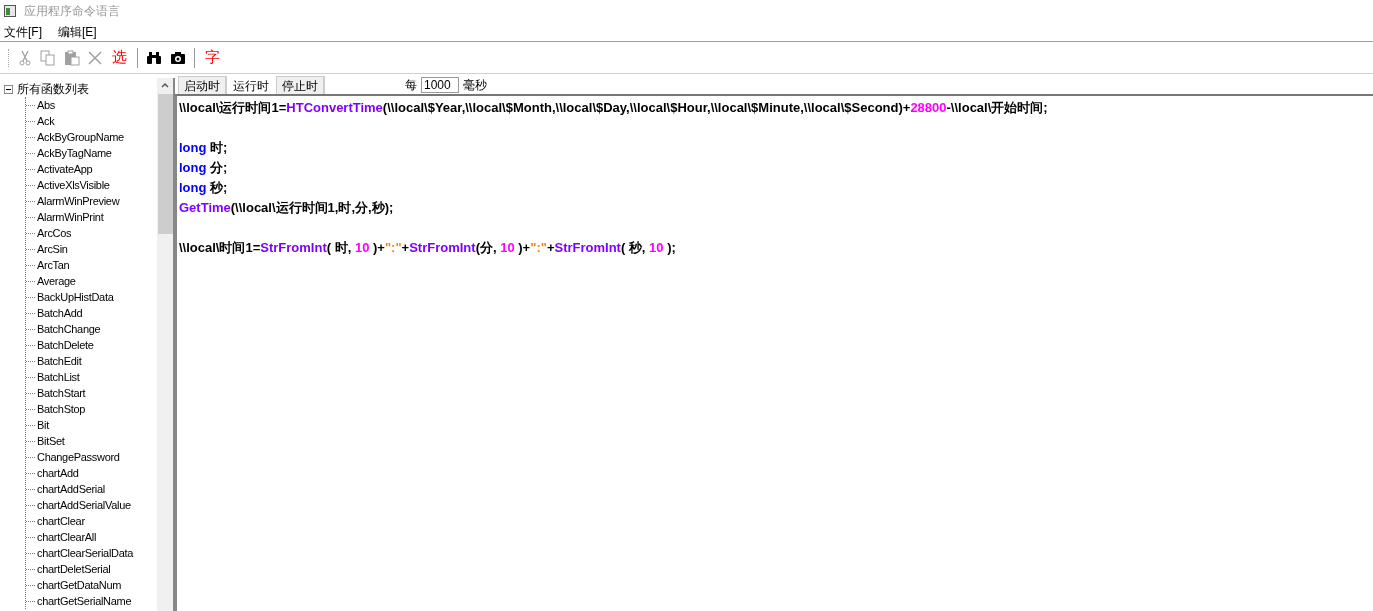 This screenshot has width=1373, height=611. What do you see at coordinates (72, 11) in the screenshot?
I see `window-title: 应用程序命令语言` at bounding box center [72, 11].